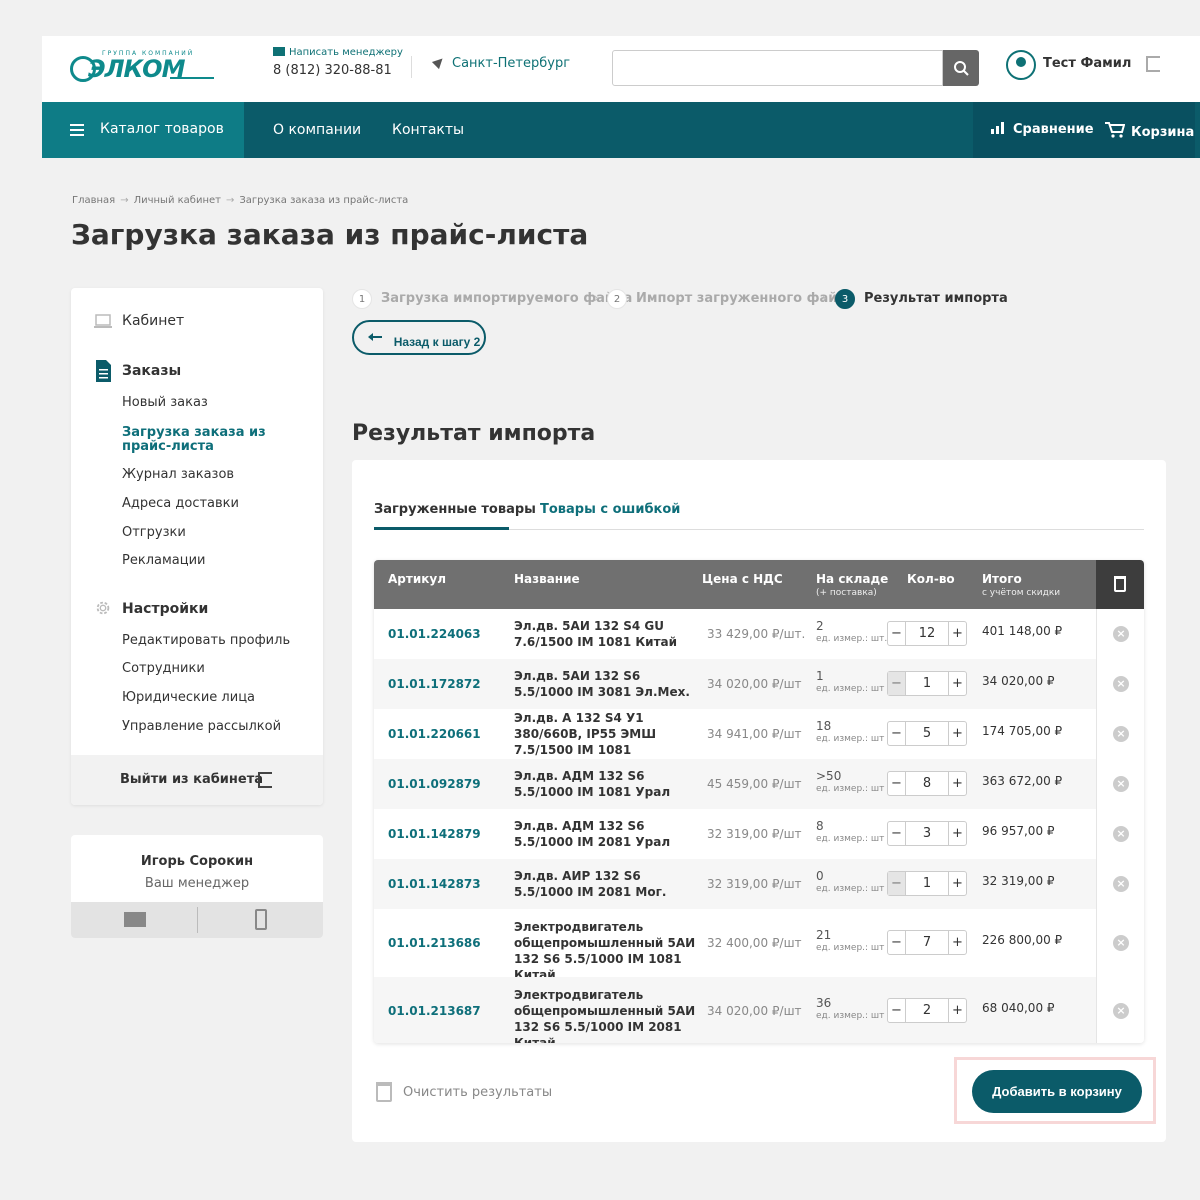  Describe the element at coordinates (1057, 1091) in the screenshot. I see `add-to-cart-button: Добавить в корзину` at that location.